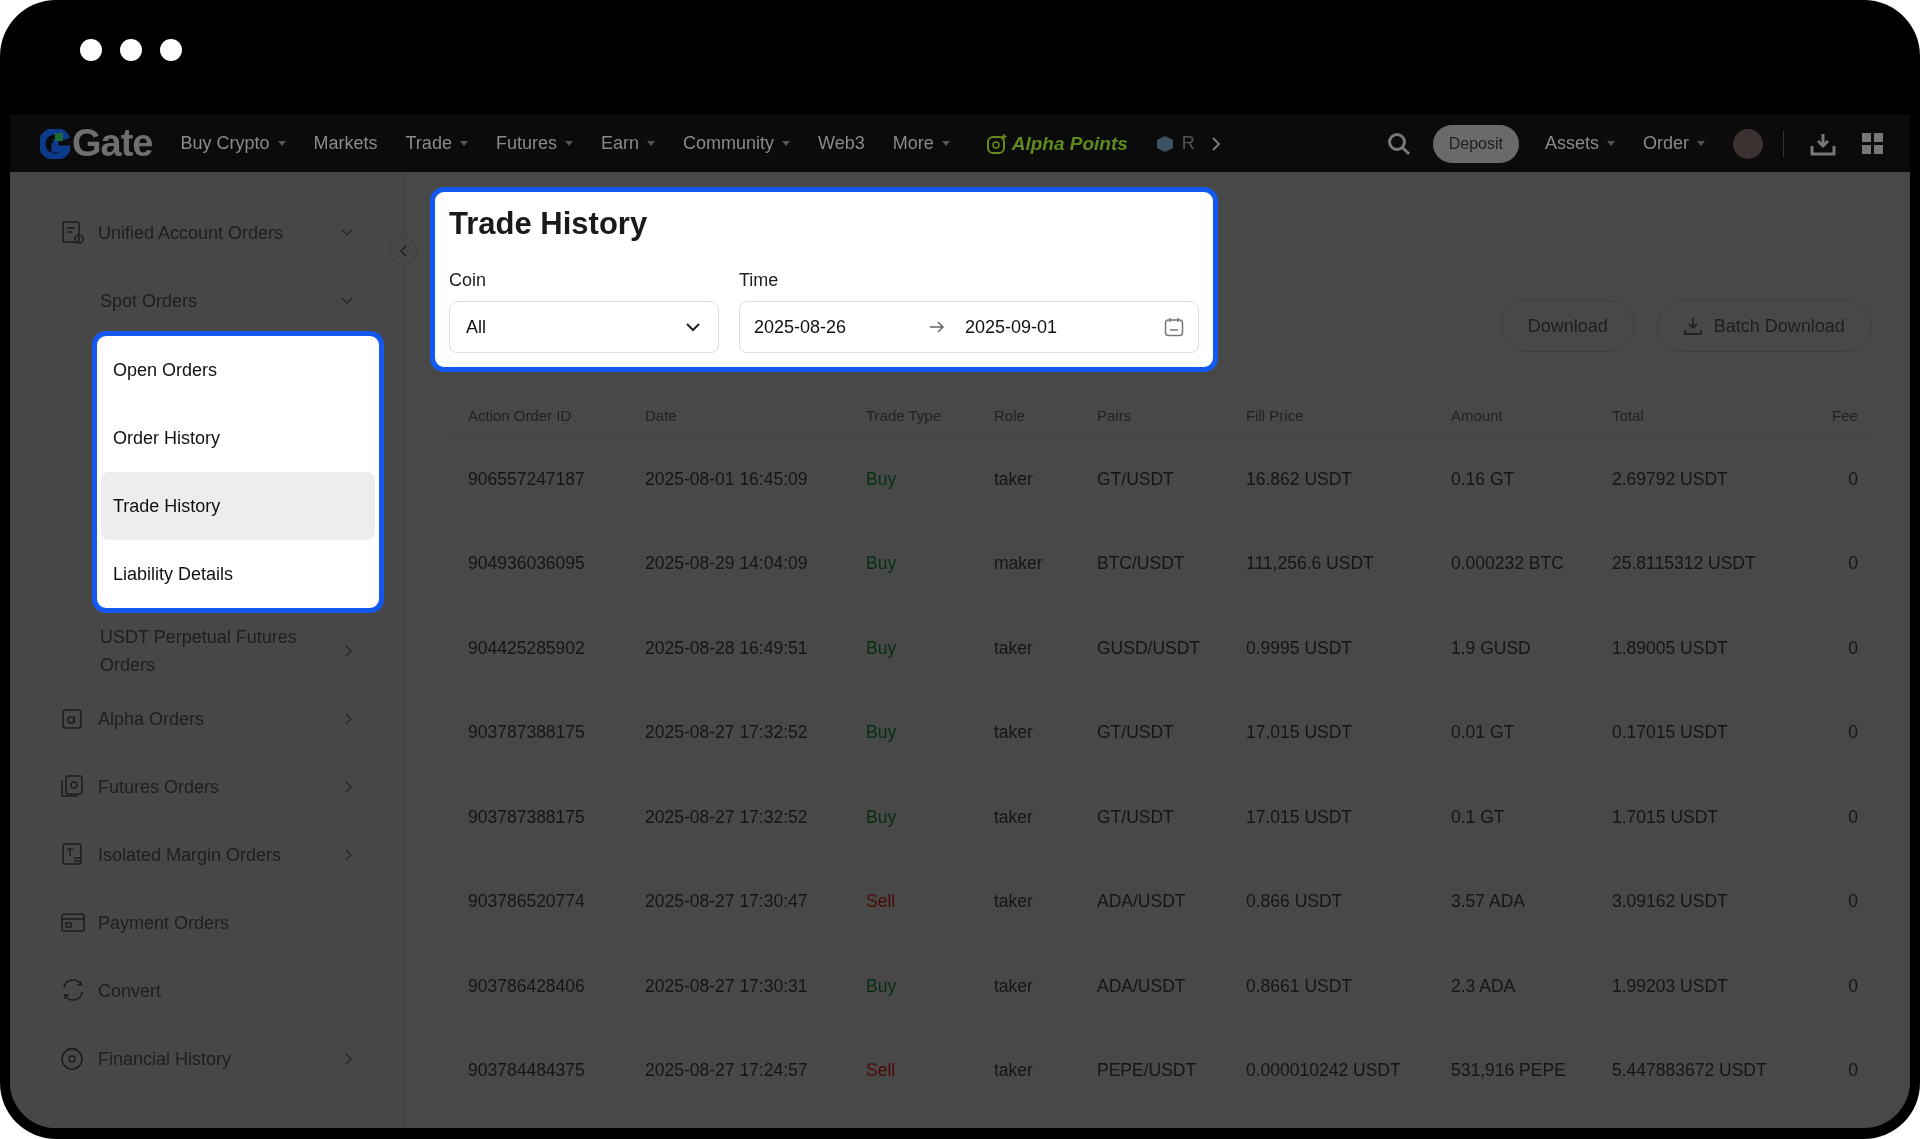 The image size is (1920, 1139). I want to click on nav-link: Order, so click(1674, 143).